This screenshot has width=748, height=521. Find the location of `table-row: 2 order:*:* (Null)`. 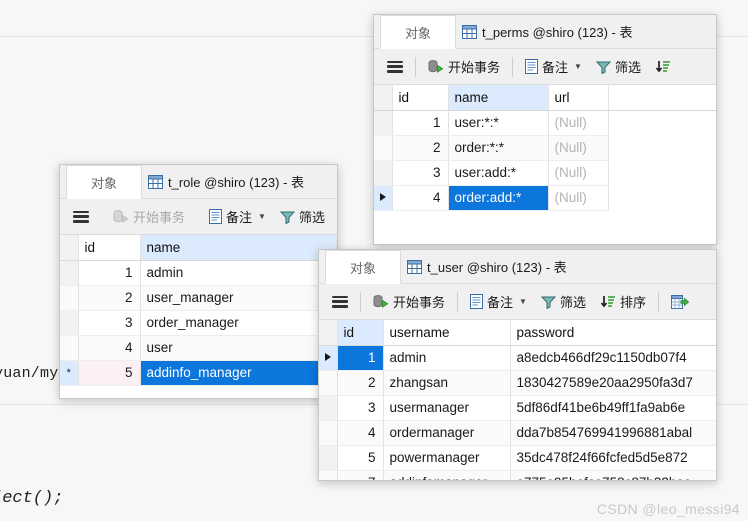

table-row: 2 order:*:* (Null) is located at coordinates (545, 148).